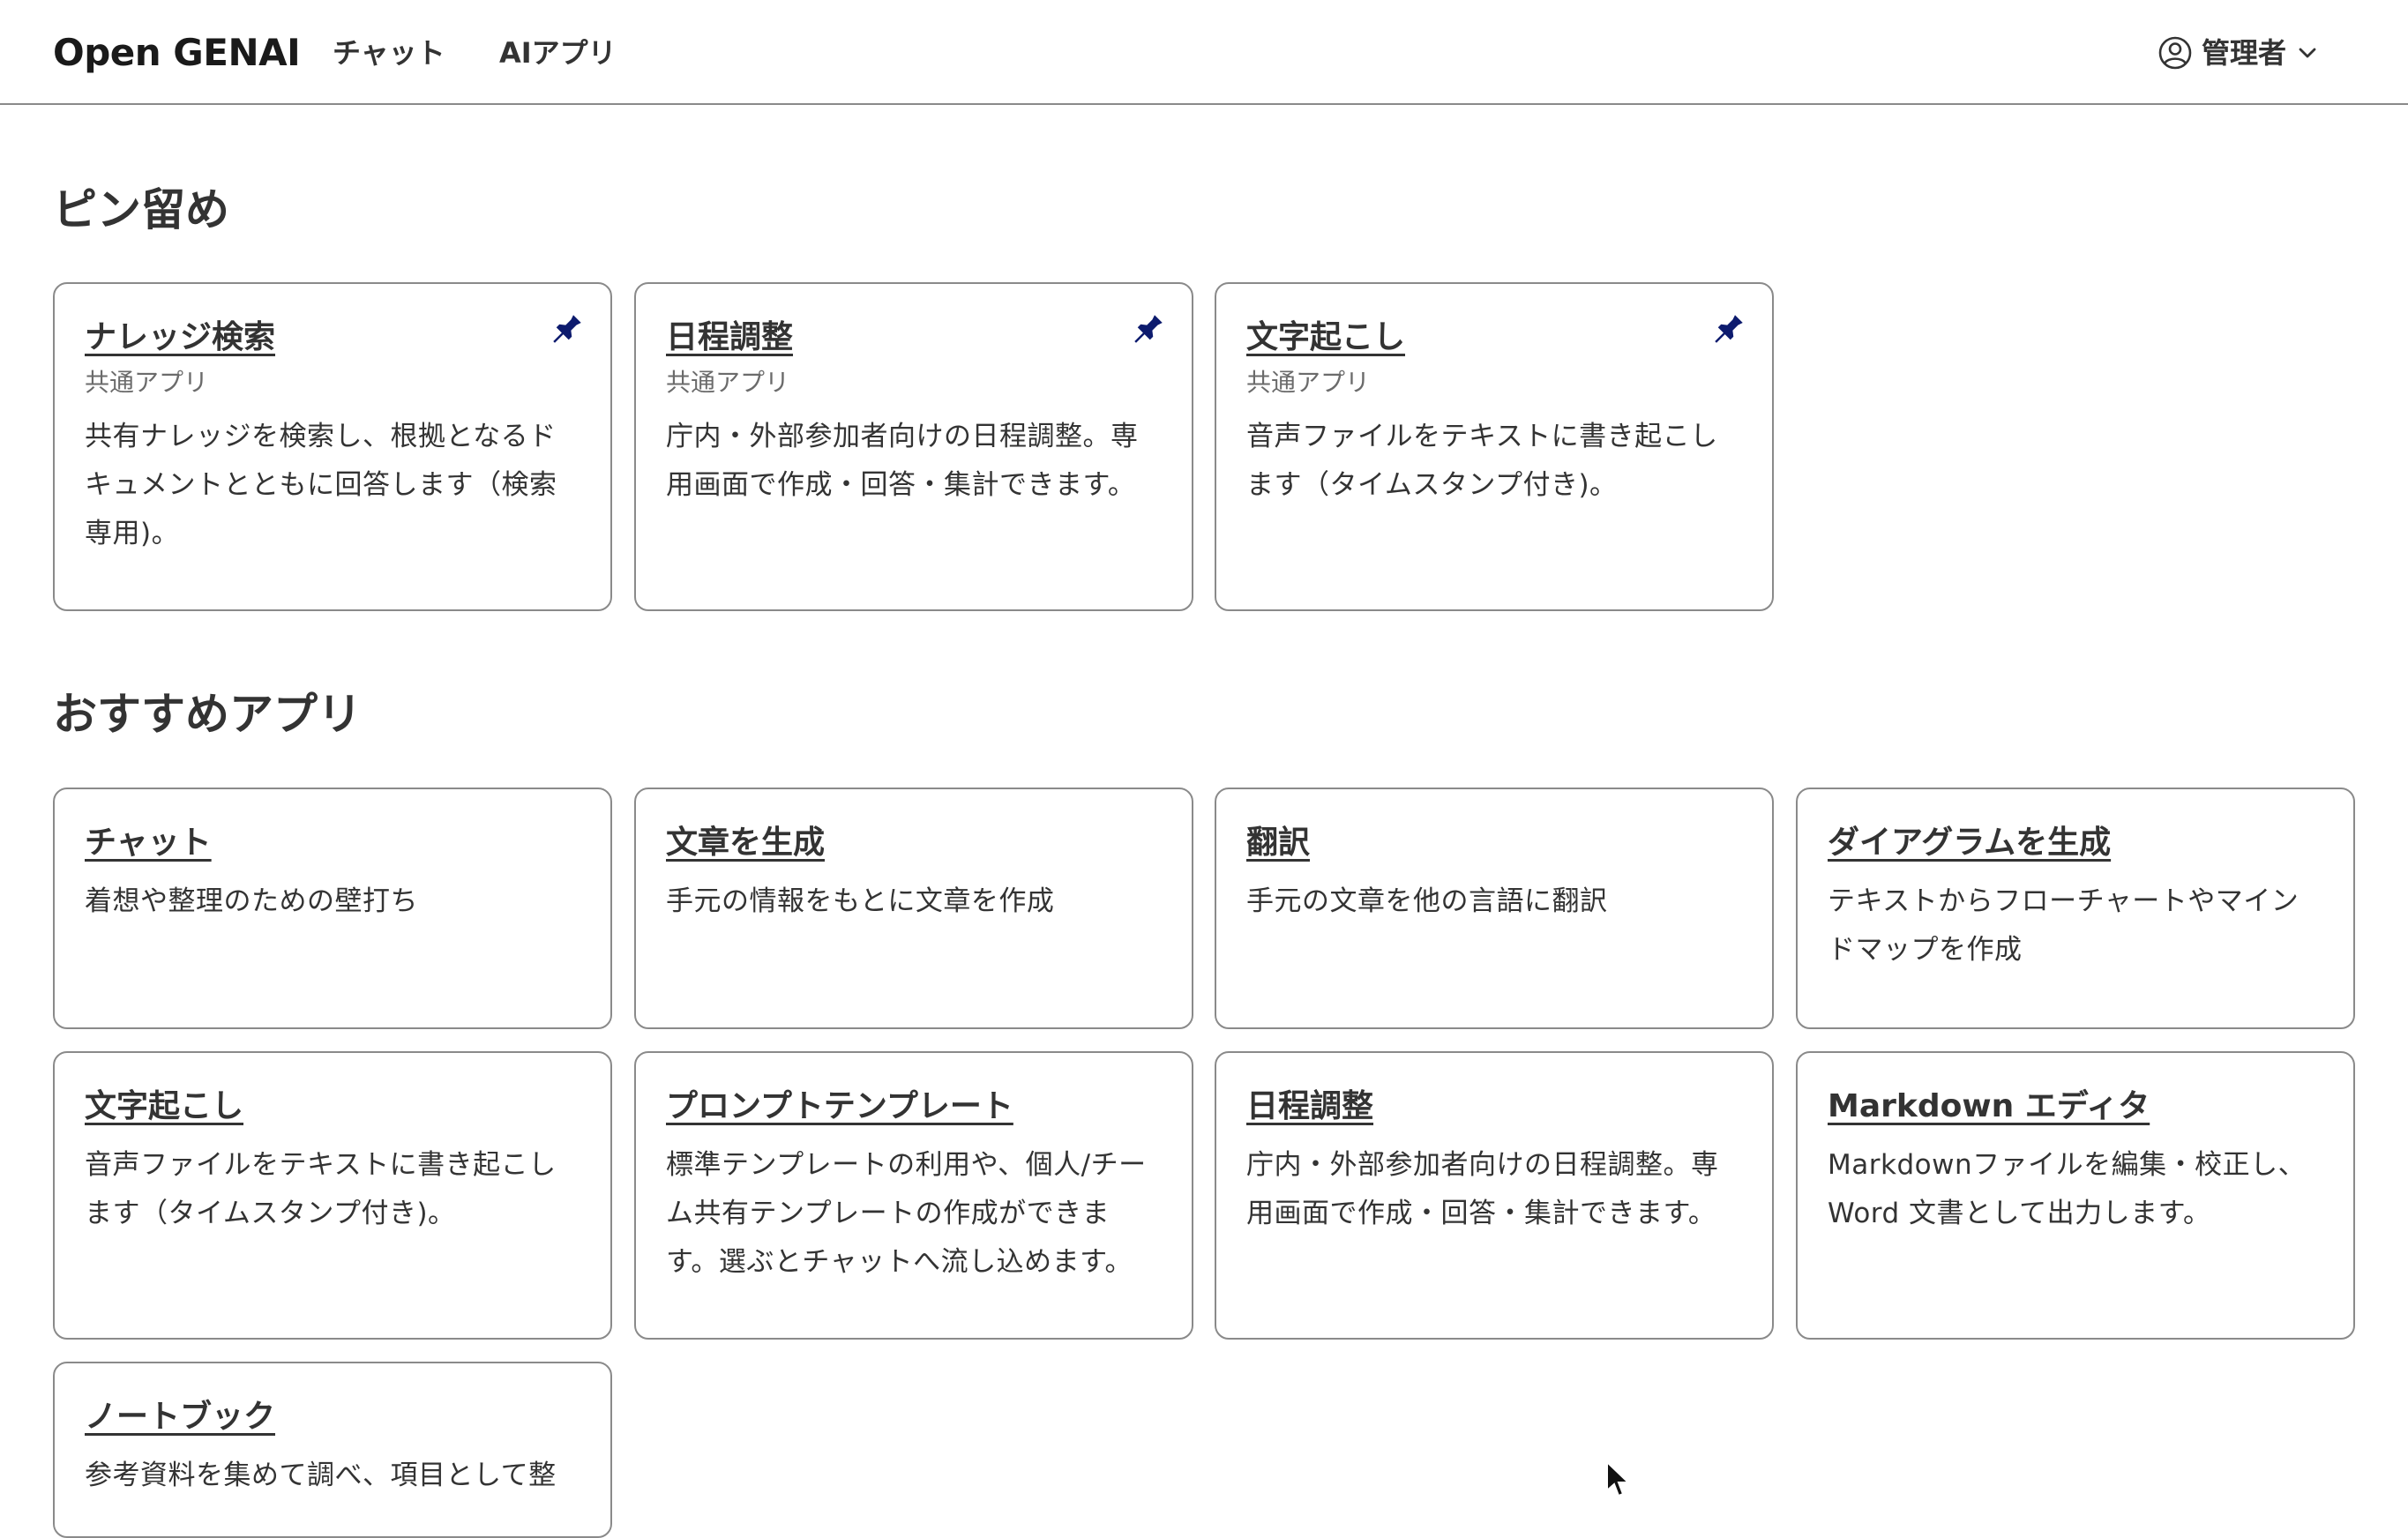  Describe the element at coordinates (558, 53) in the screenshot. I see `nav-ai-apps: AIアプリ` at that location.